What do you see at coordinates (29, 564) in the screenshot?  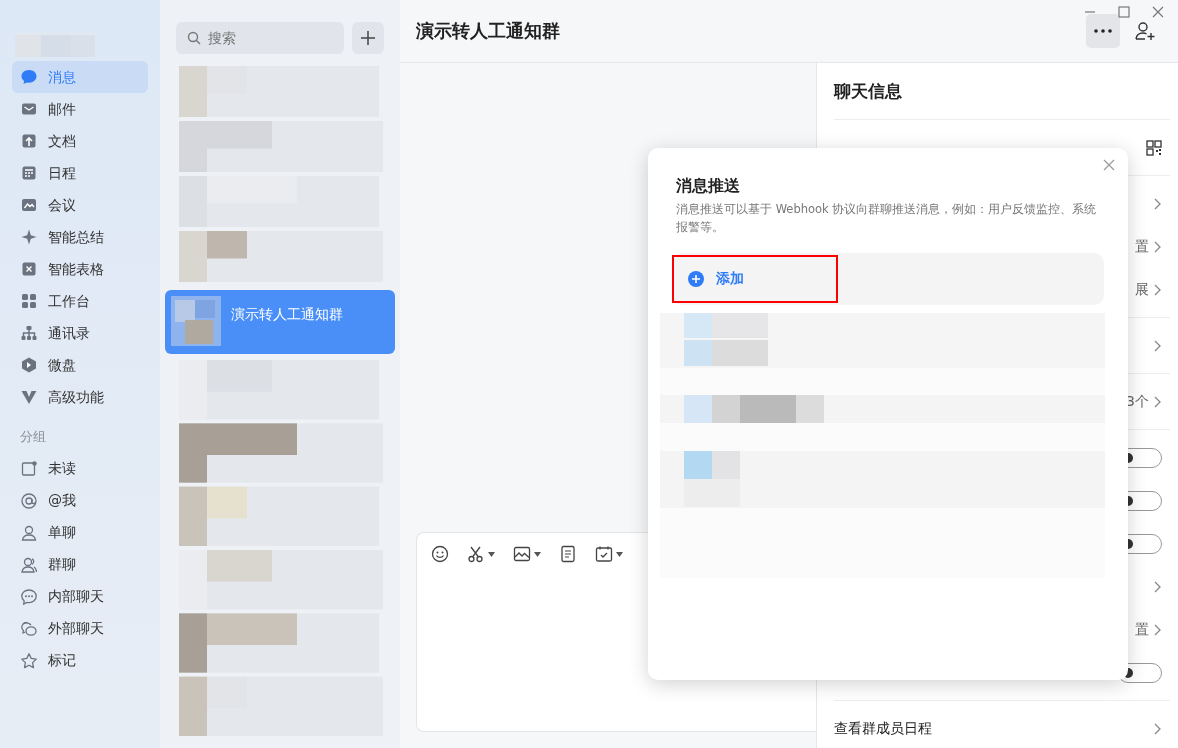 I see `people-icon` at bounding box center [29, 564].